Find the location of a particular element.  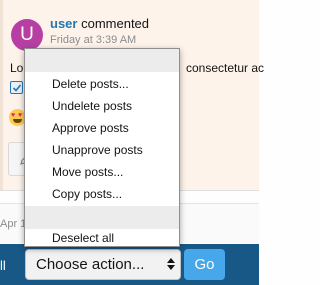

post-author-line: user commented is located at coordinates (99, 23).